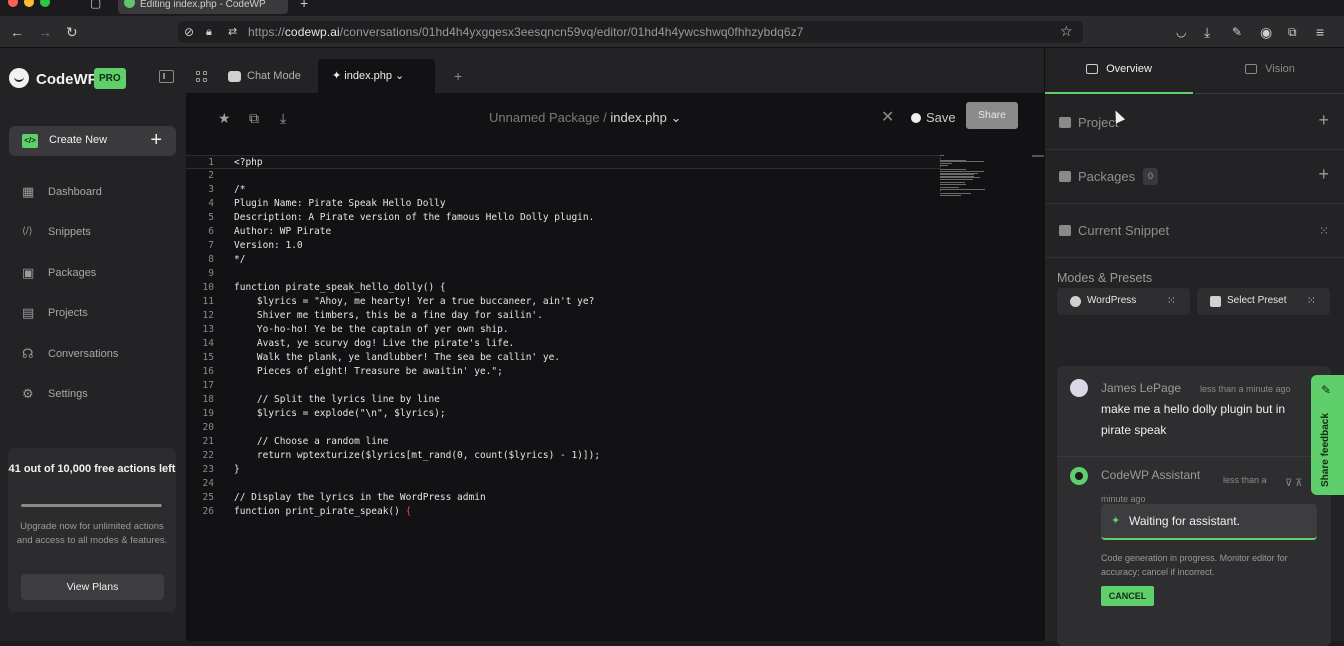 The image size is (1344, 646). What do you see at coordinates (376, 76) in the screenshot?
I see `tab-index-php: ✦ index.php ⌄` at bounding box center [376, 76].